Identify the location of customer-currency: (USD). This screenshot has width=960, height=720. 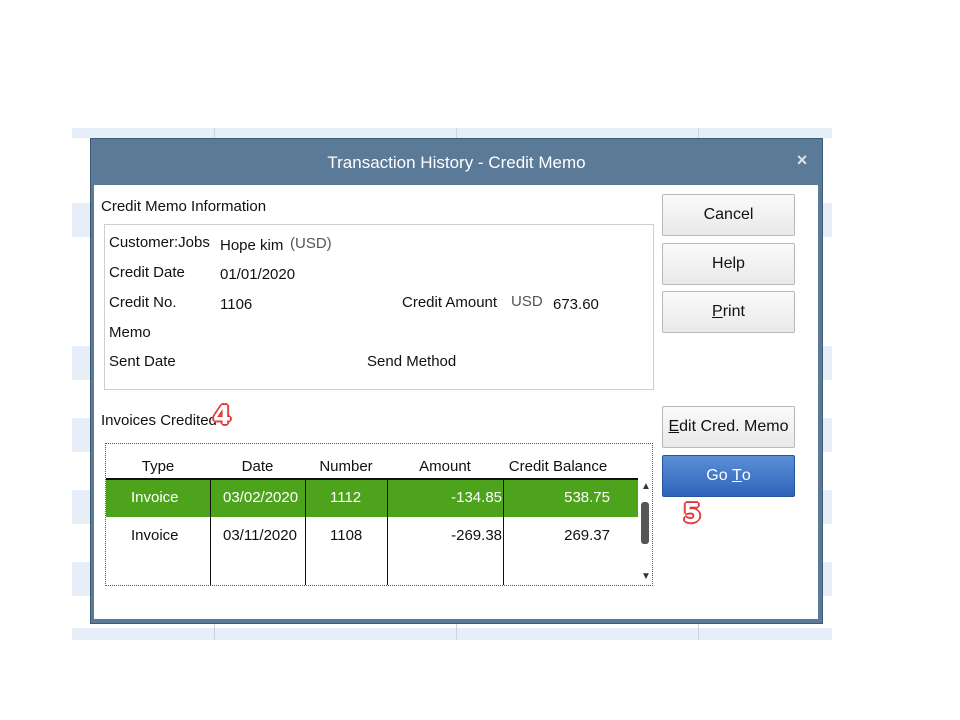
(311, 243).